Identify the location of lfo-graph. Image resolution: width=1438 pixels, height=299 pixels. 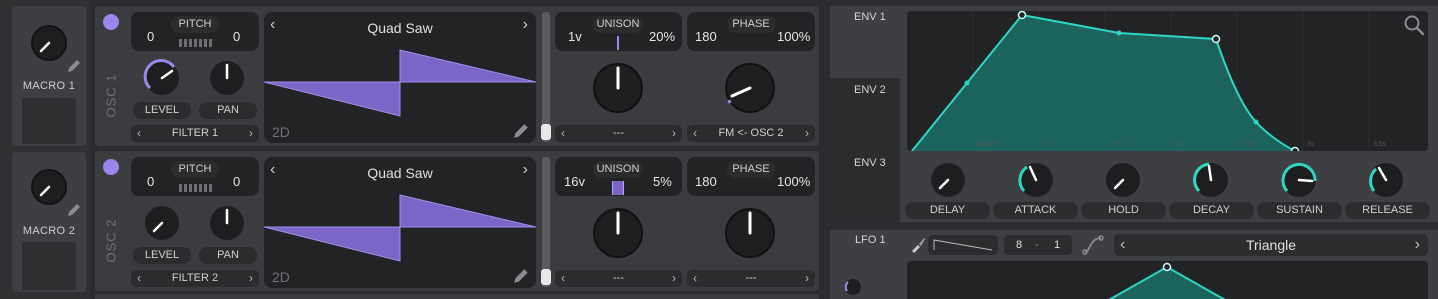
(1167, 280).